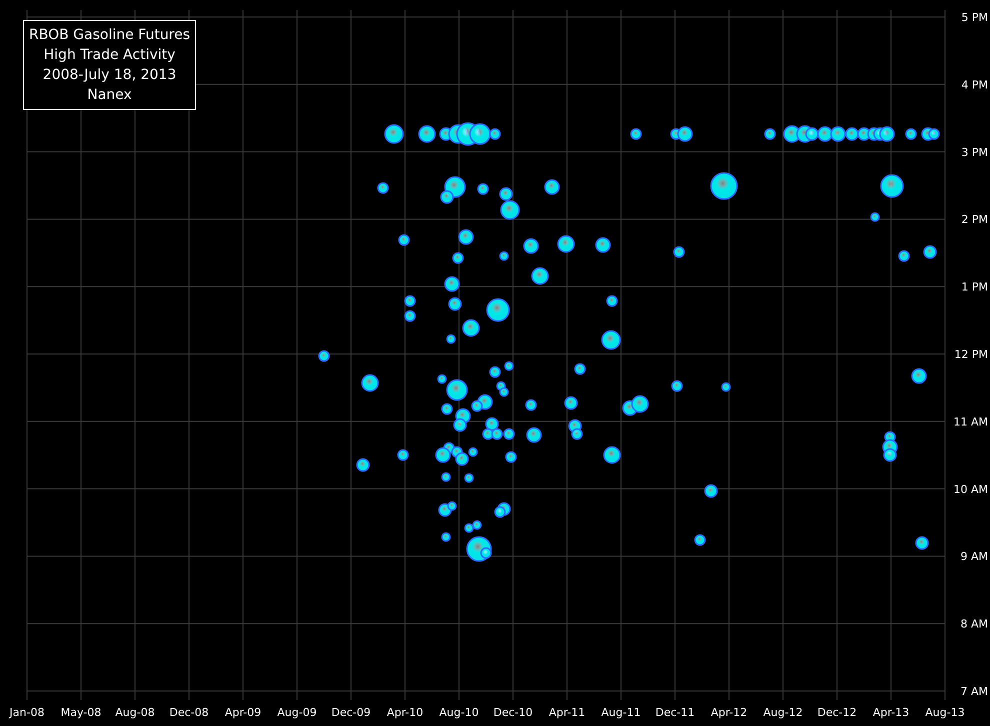  Describe the element at coordinates (675, 712) in the screenshot. I see `axis-label: Dec-11` at that location.